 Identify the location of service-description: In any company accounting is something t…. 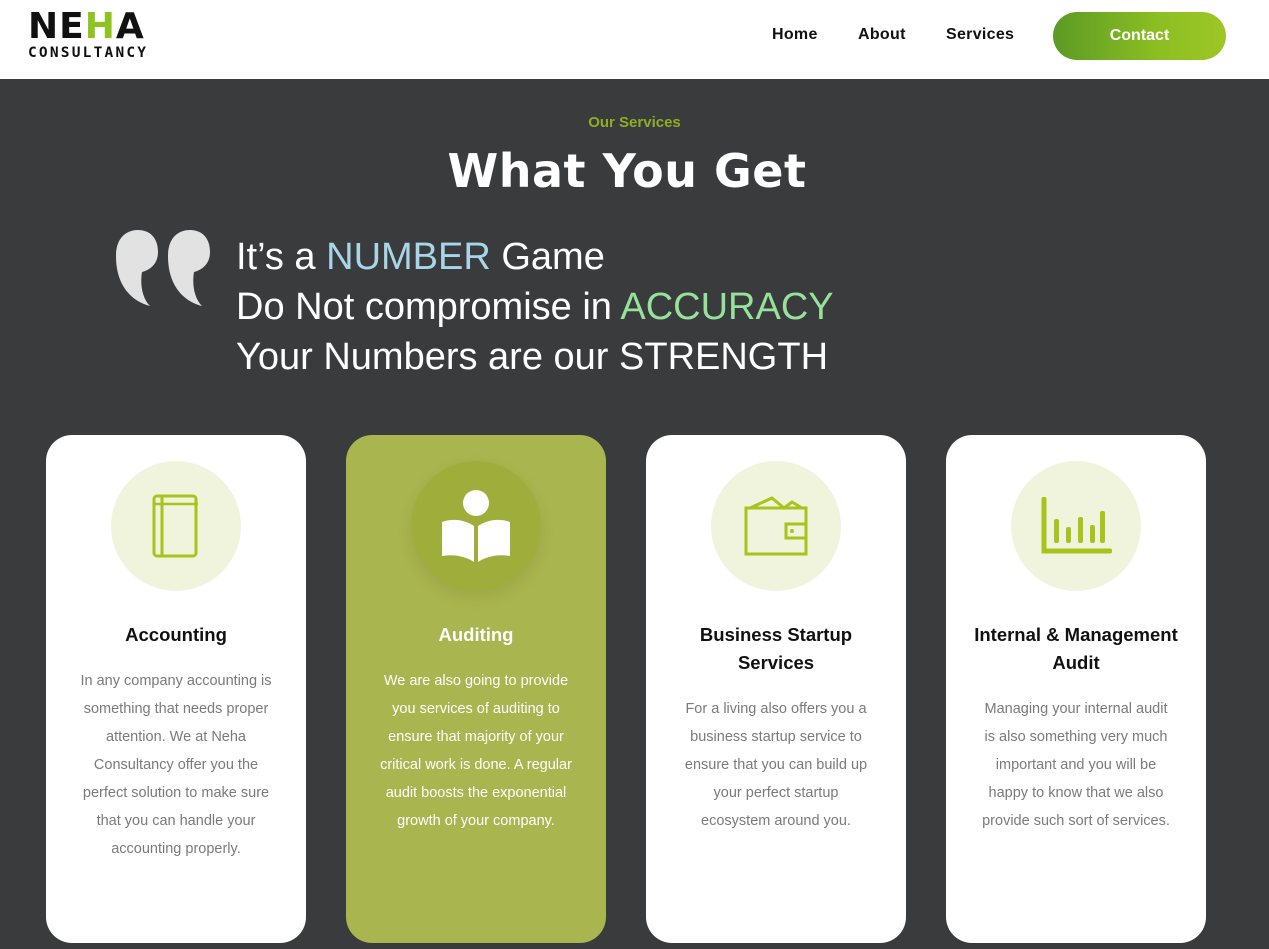
(176, 765).